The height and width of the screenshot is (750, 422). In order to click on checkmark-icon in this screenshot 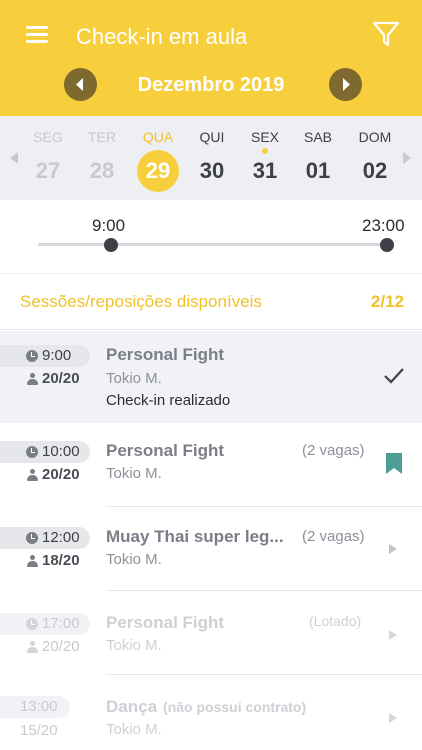, I will do `click(394, 376)`.